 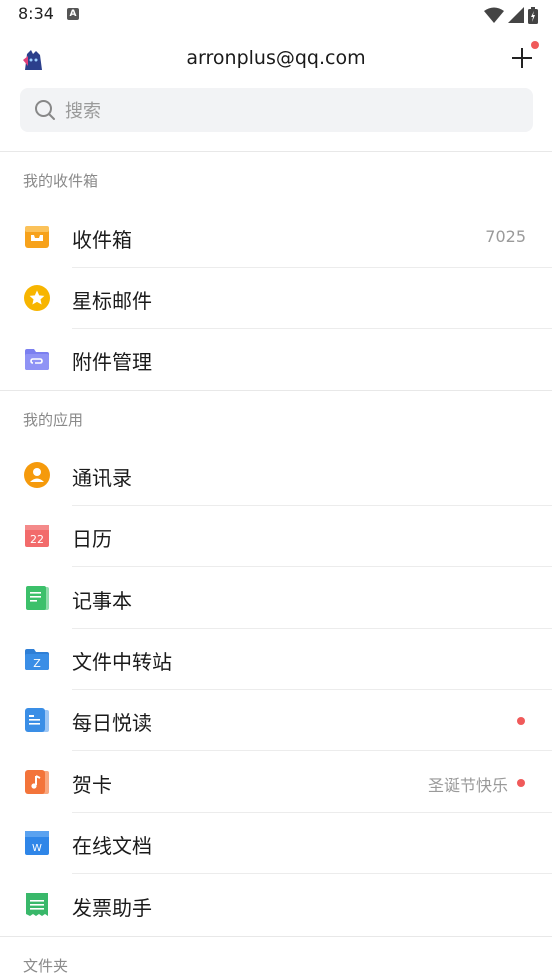 What do you see at coordinates (102, 478) in the screenshot?
I see `list-item-label: 通讯录` at bounding box center [102, 478].